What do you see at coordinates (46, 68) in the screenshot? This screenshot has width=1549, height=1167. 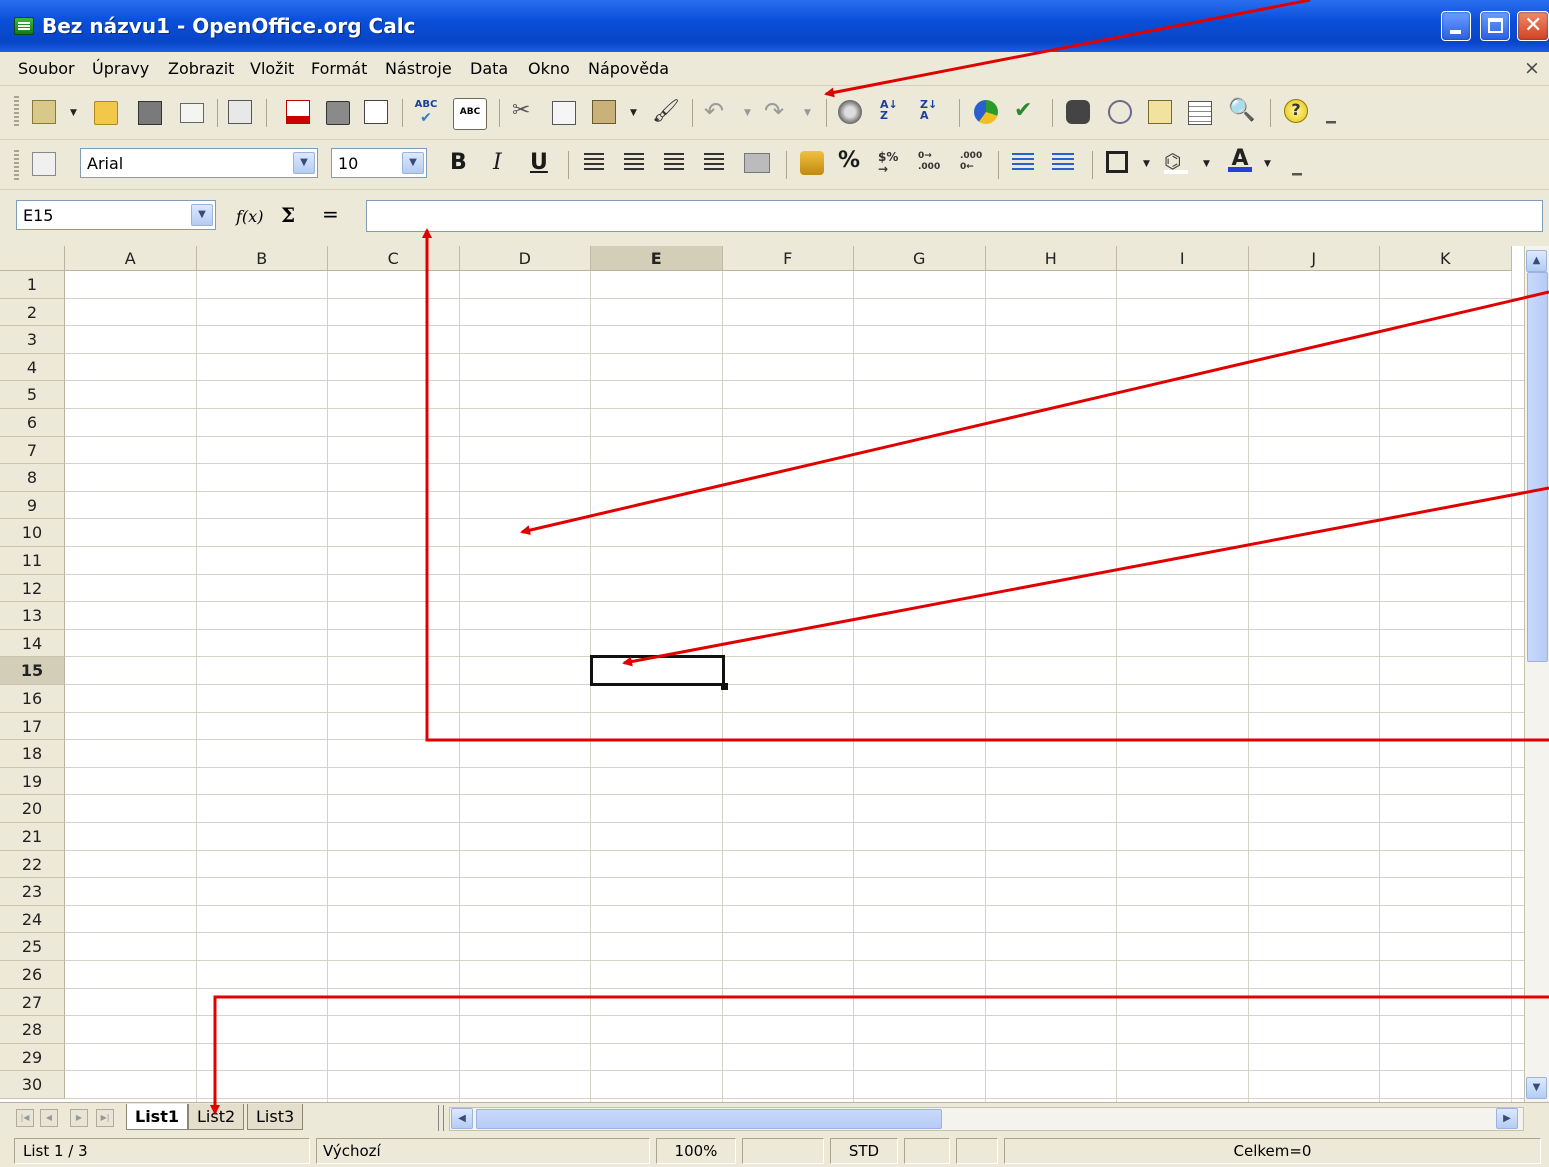 I see `menu-soubor: Soubor` at bounding box center [46, 68].